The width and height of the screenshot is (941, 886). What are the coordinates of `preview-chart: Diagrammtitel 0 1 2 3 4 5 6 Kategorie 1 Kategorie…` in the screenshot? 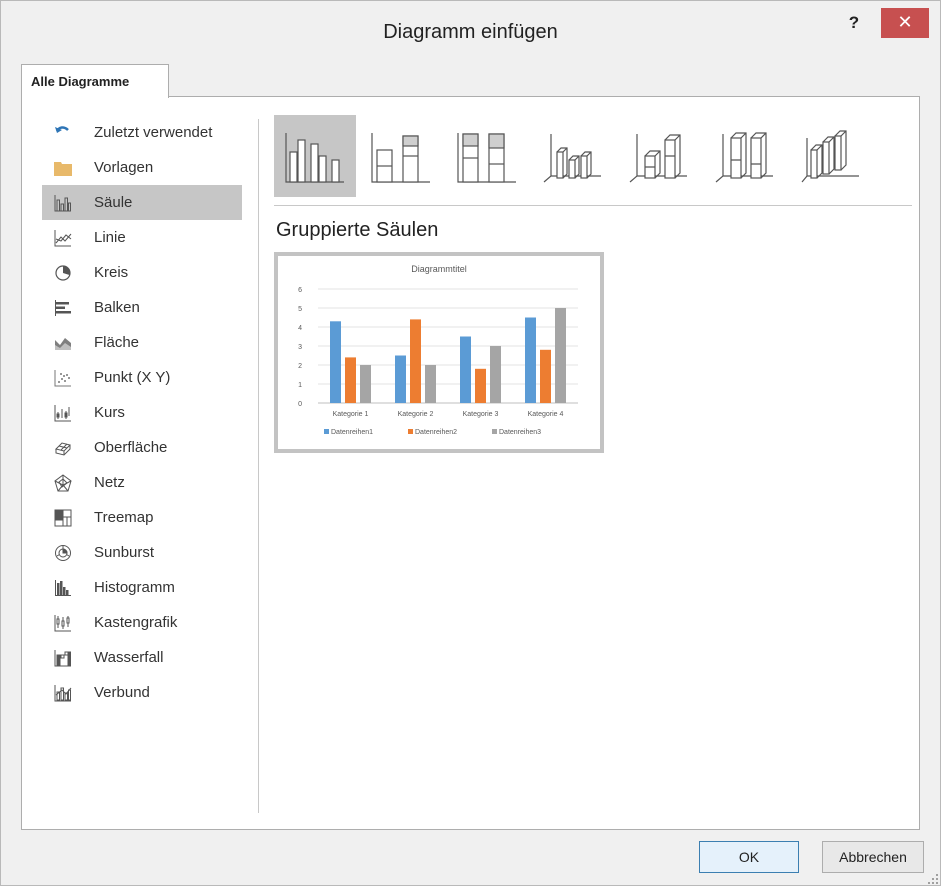 It's located at (438, 350).